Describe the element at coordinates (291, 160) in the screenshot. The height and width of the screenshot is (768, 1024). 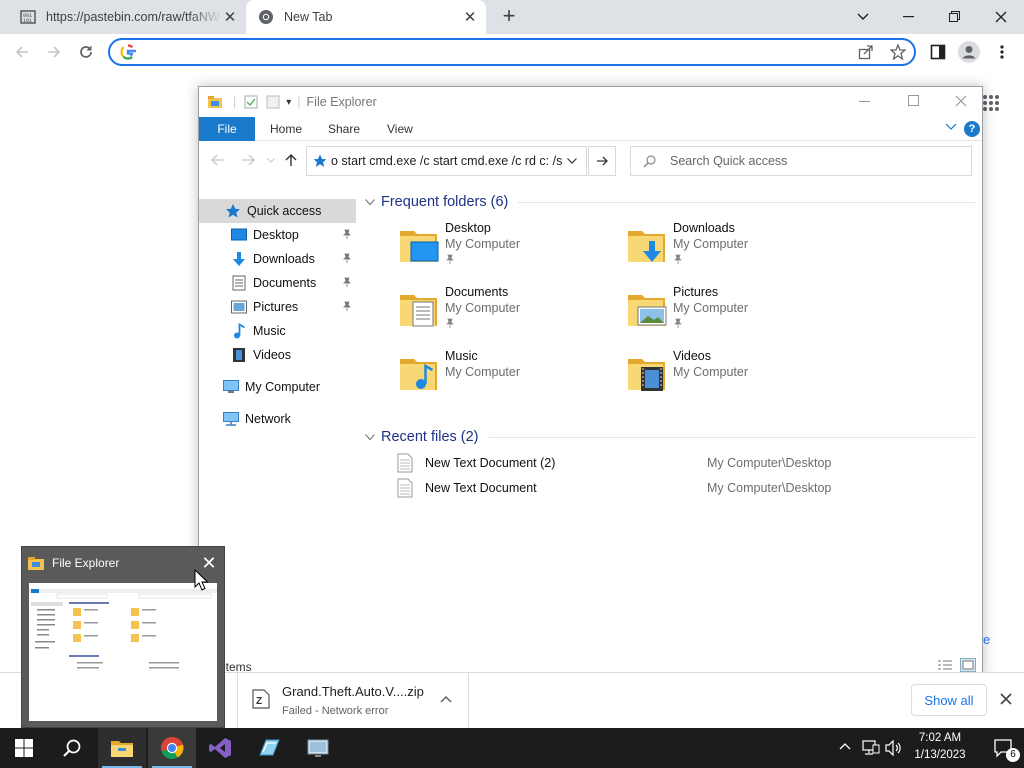
I see `up-arrow-icon` at that location.